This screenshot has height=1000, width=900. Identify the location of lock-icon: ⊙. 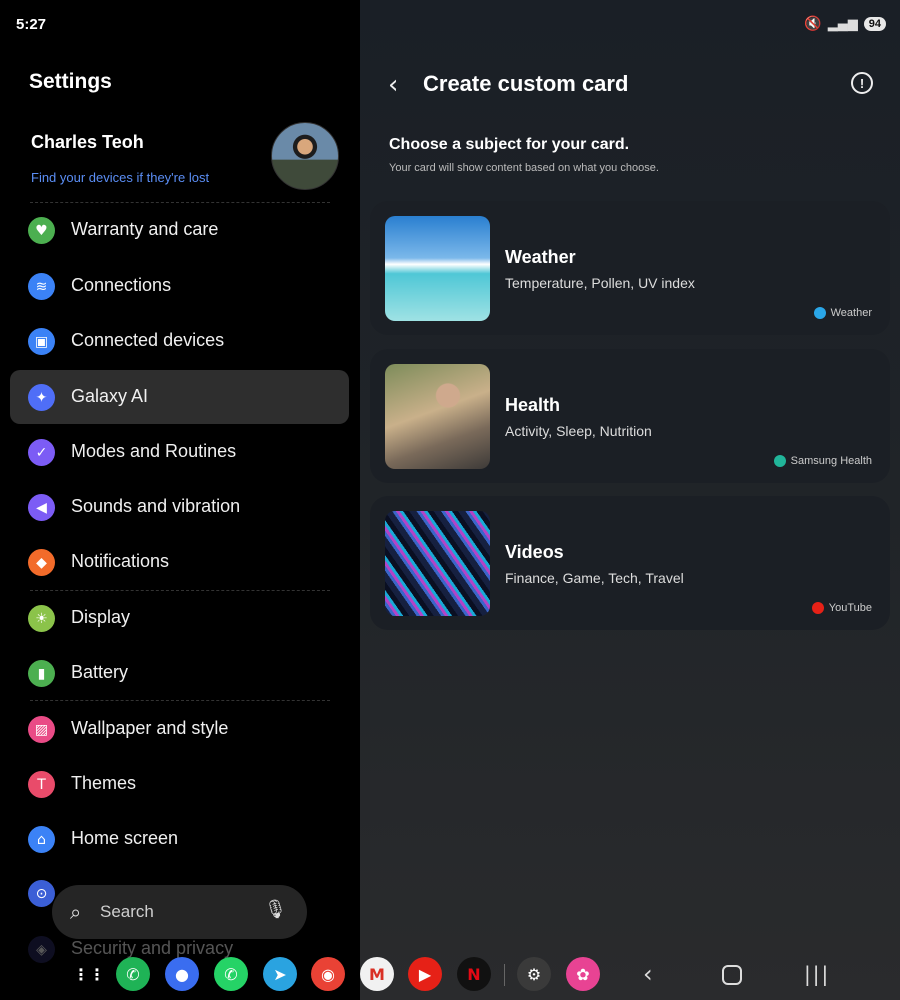
(41, 893).